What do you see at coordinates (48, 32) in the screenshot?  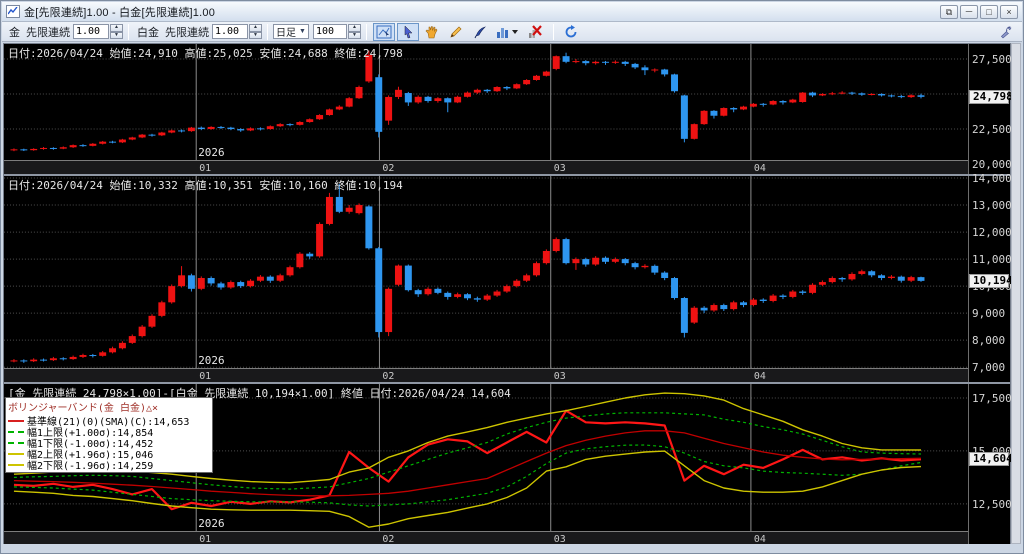 I see `instrument1-contract-label: 先限連続` at bounding box center [48, 32].